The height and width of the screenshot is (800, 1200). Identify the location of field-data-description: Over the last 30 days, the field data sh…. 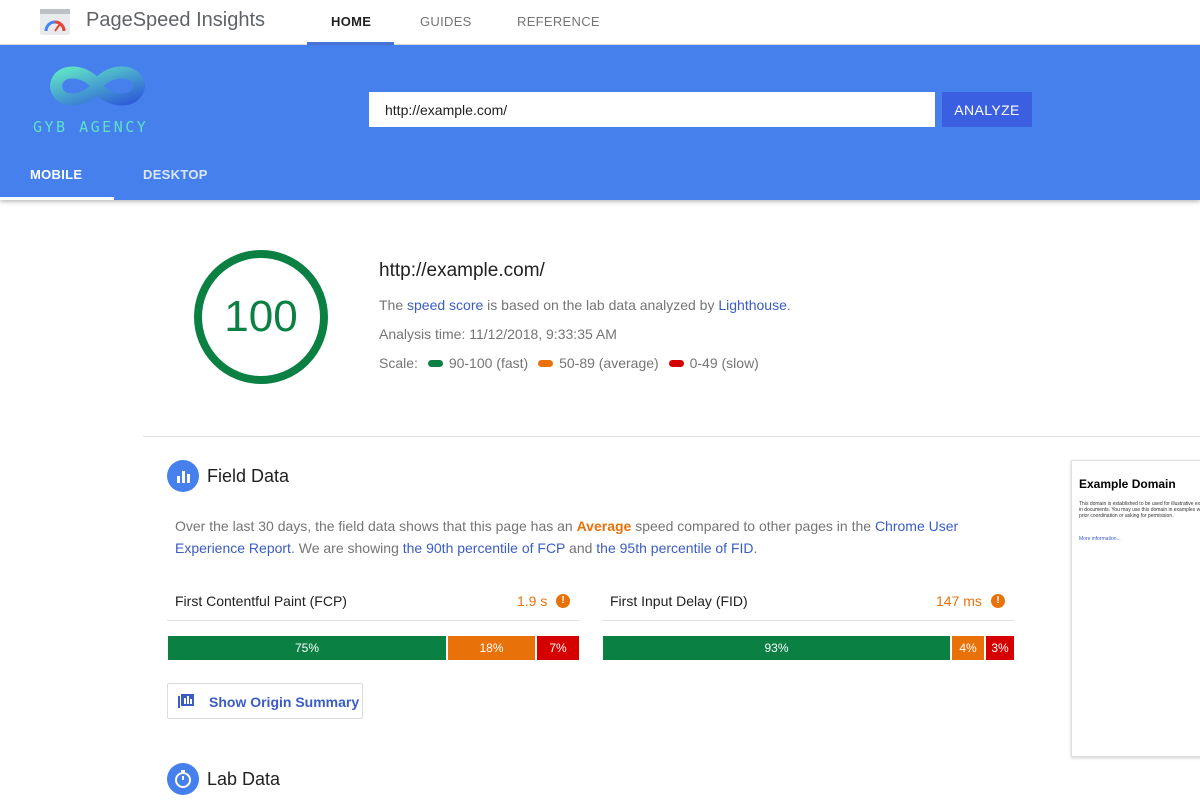
(567, 537).